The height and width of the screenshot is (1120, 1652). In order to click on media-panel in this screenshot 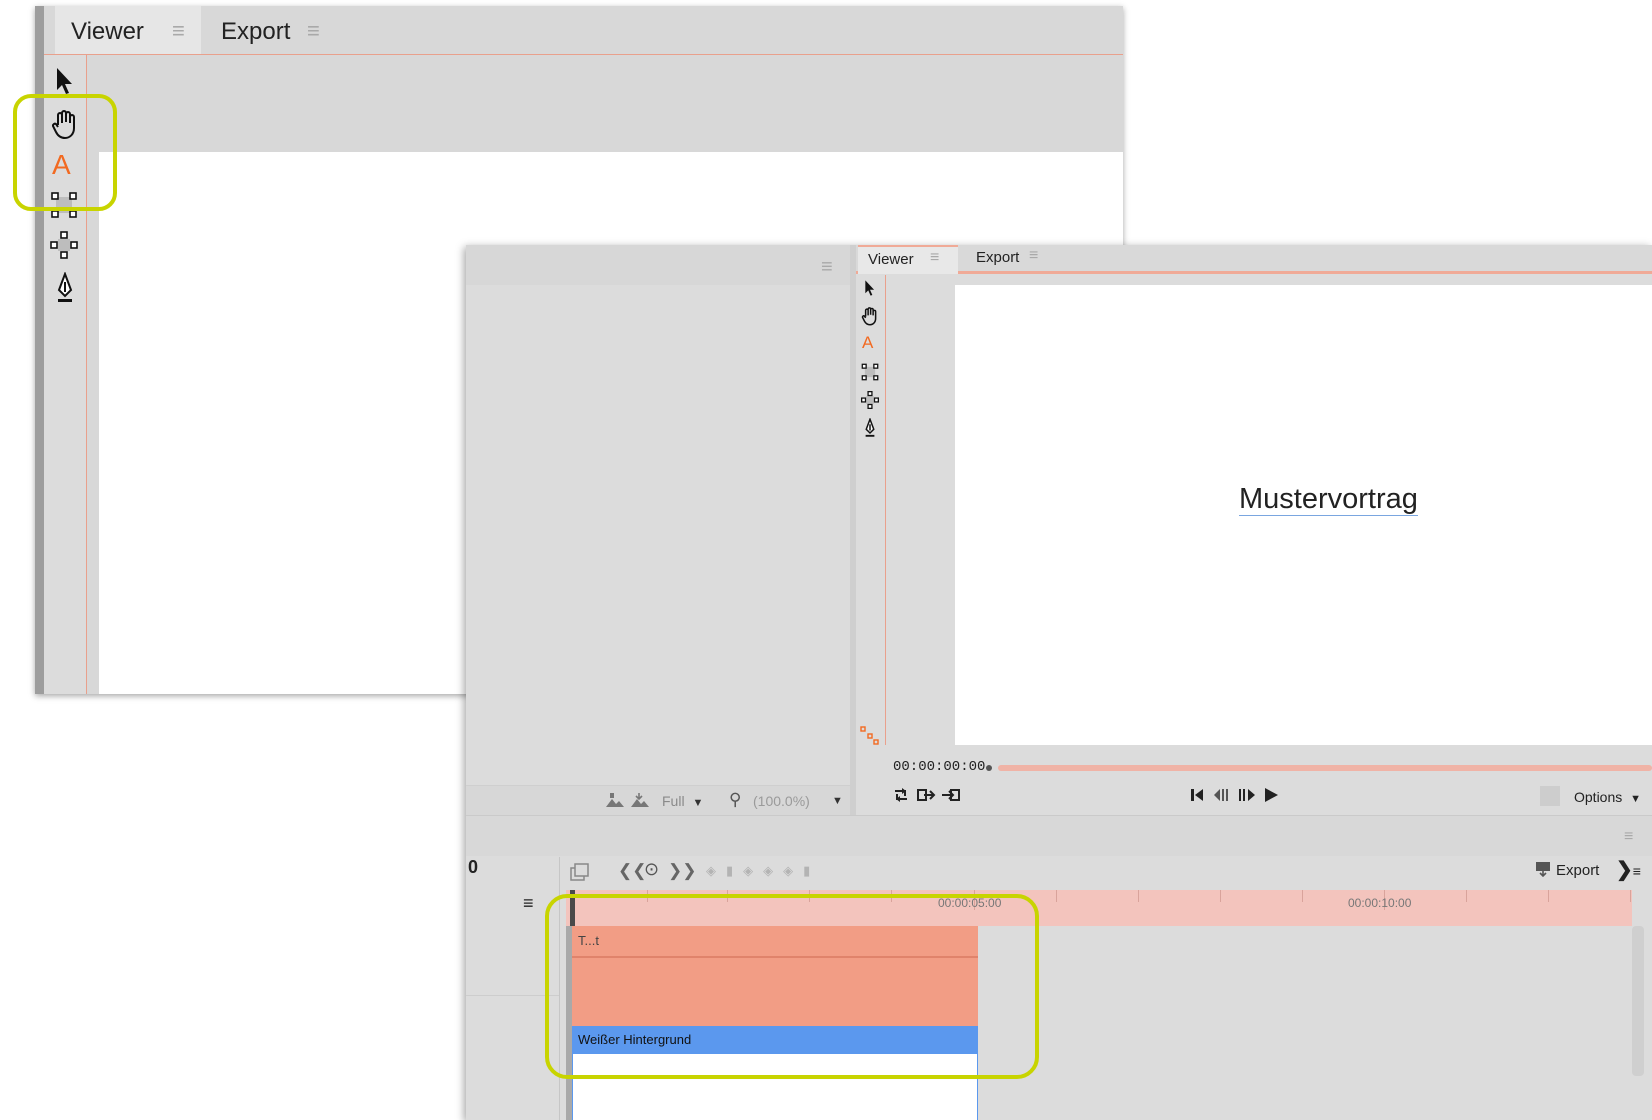, I will do `click(658, 530)`.